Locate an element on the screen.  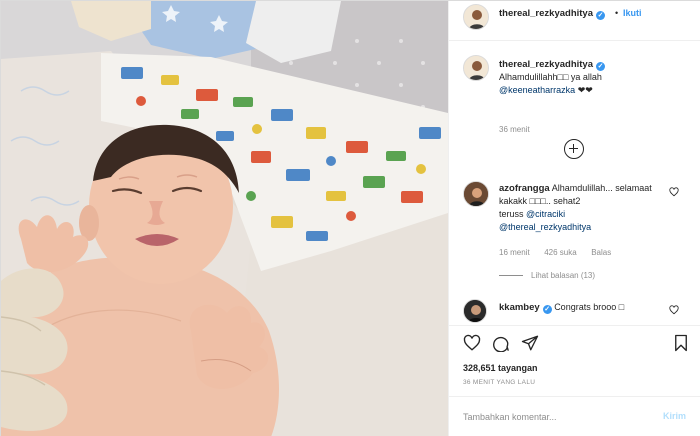
caption-author-avatar is located at coordinates (476, 68).